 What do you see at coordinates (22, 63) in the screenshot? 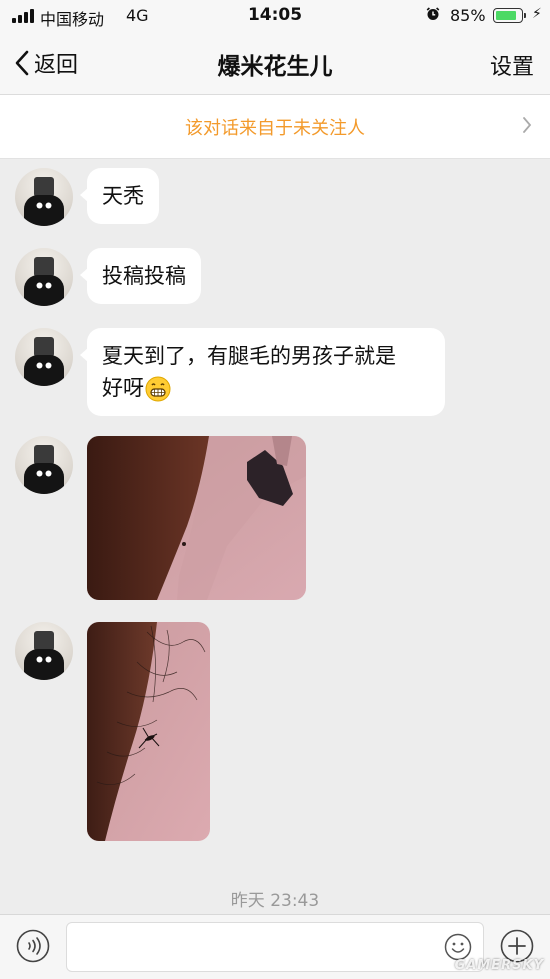
I see `chevron-left-icon` at bounding box center [22, 63].